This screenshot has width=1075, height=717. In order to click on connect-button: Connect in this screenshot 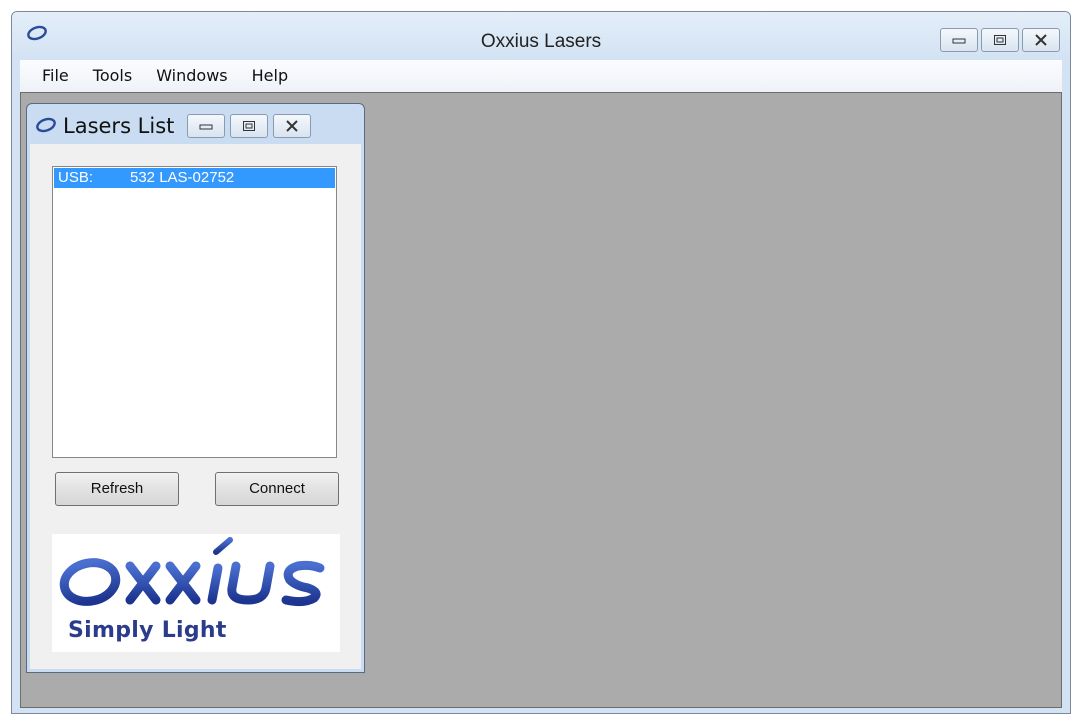, I will do `click(277, 489)`.